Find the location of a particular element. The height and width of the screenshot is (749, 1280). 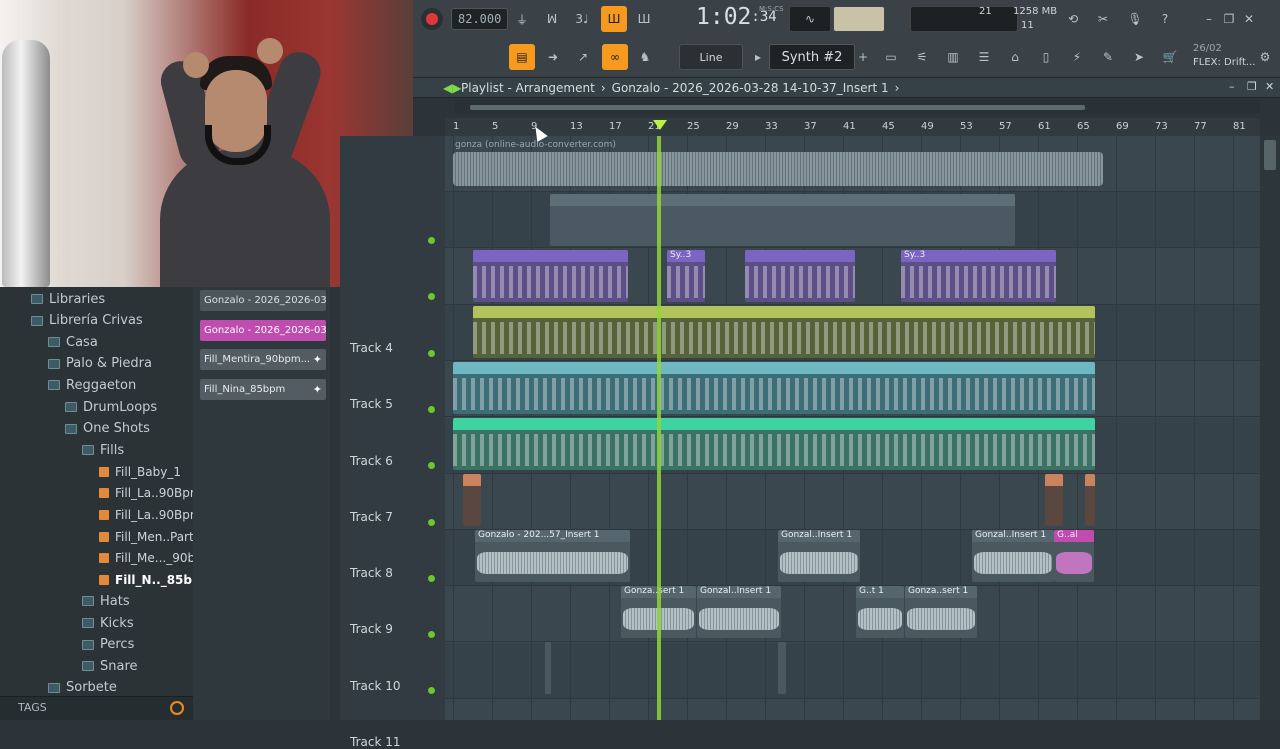

wait-input-icon: ꟽ is located at coordinates (552, 19).